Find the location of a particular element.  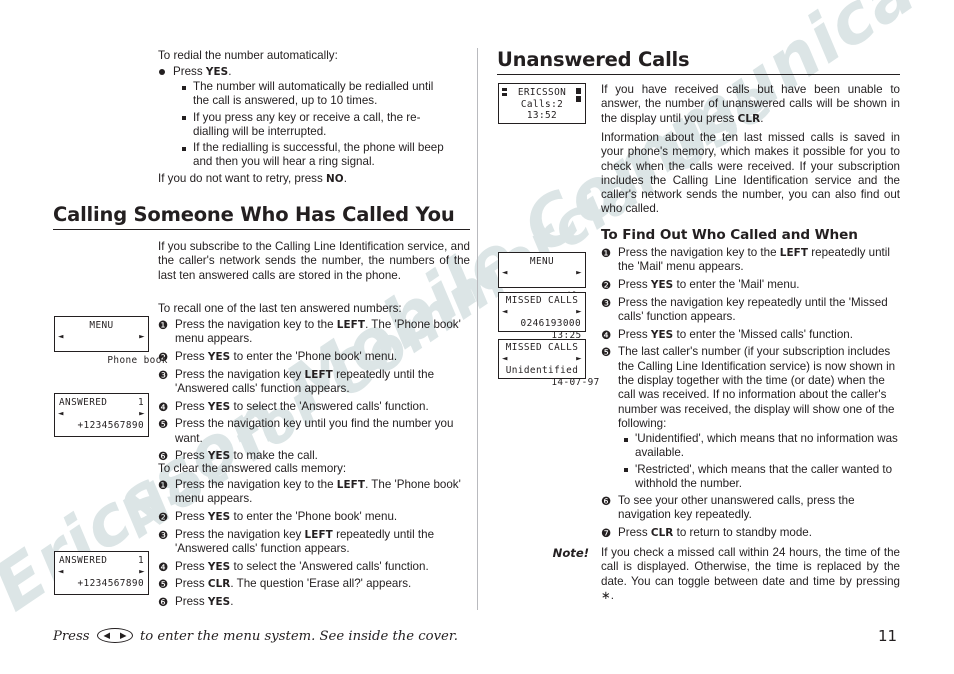

lcd-calls-count: Calls:2 is located at coordinates (542, 104).